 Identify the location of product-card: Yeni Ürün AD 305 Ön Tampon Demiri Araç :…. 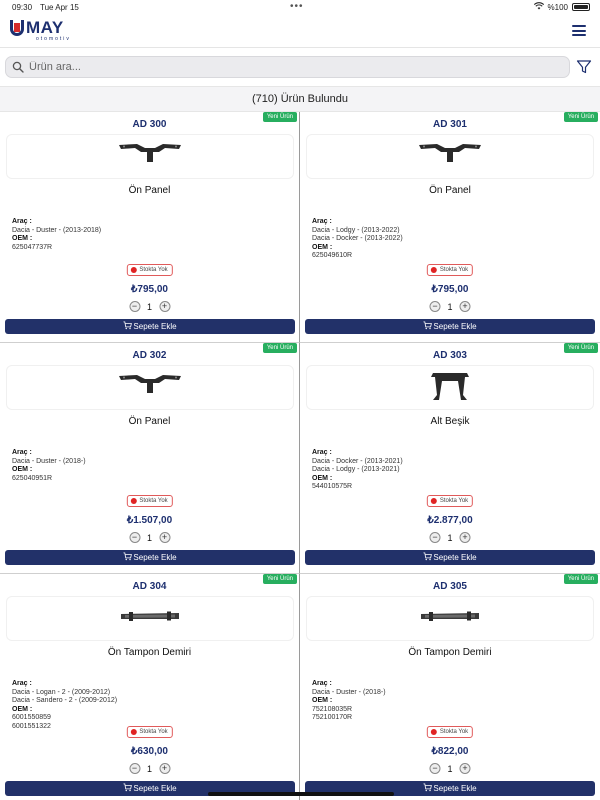
(450, 687).